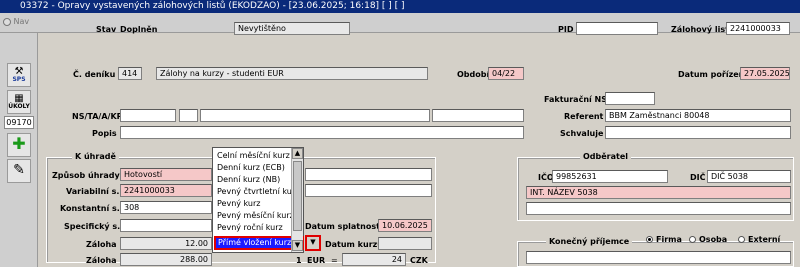 Image resolution: width=800 pixels, height=267 pixels. I want to click on ns-field, so click(148, 115).